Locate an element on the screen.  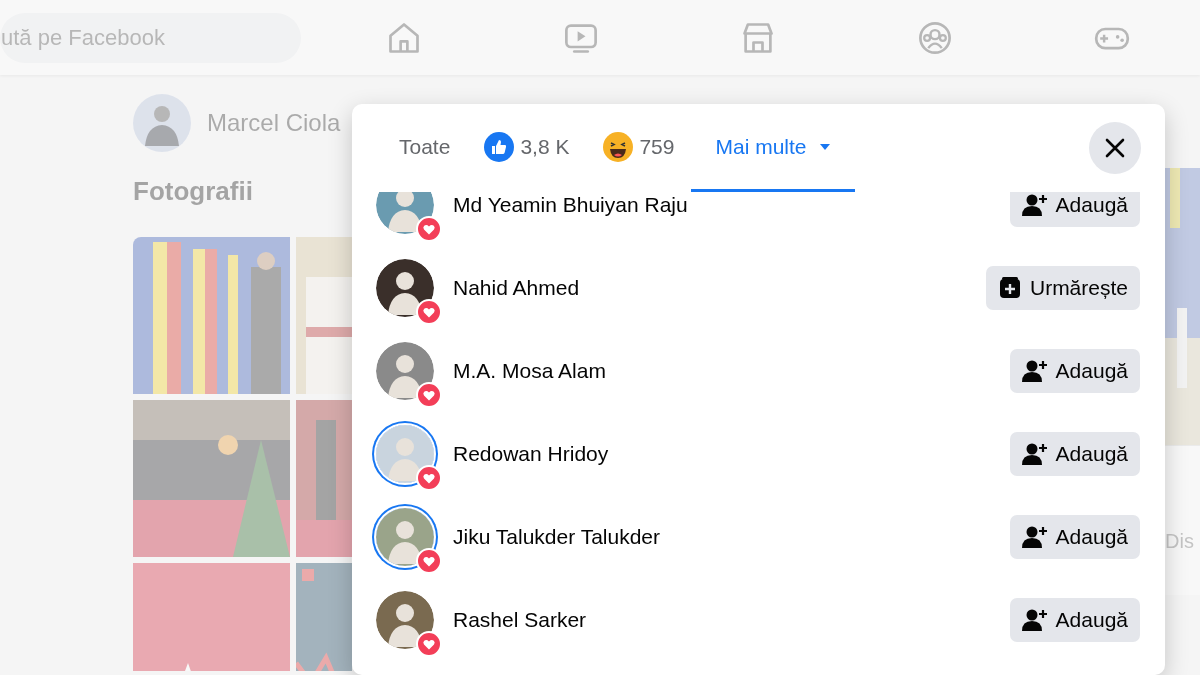
section-title: Fotografii is located at coordinates (193, 191).